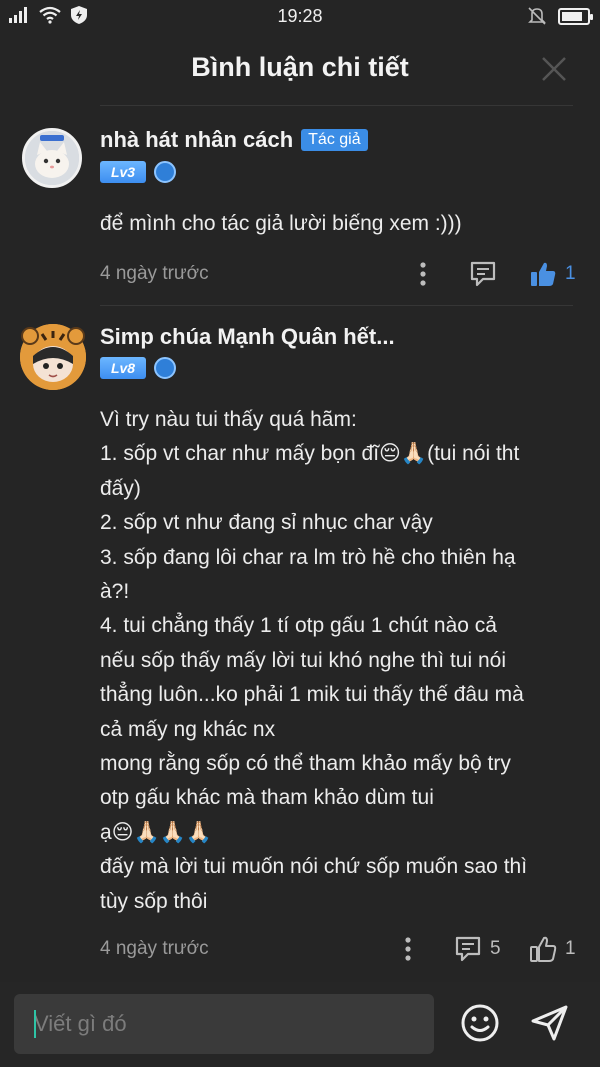 This screenshot has width=600, height=1067. I want to click on comment-line: cả mấy ng khác nx, so click(188, 729).